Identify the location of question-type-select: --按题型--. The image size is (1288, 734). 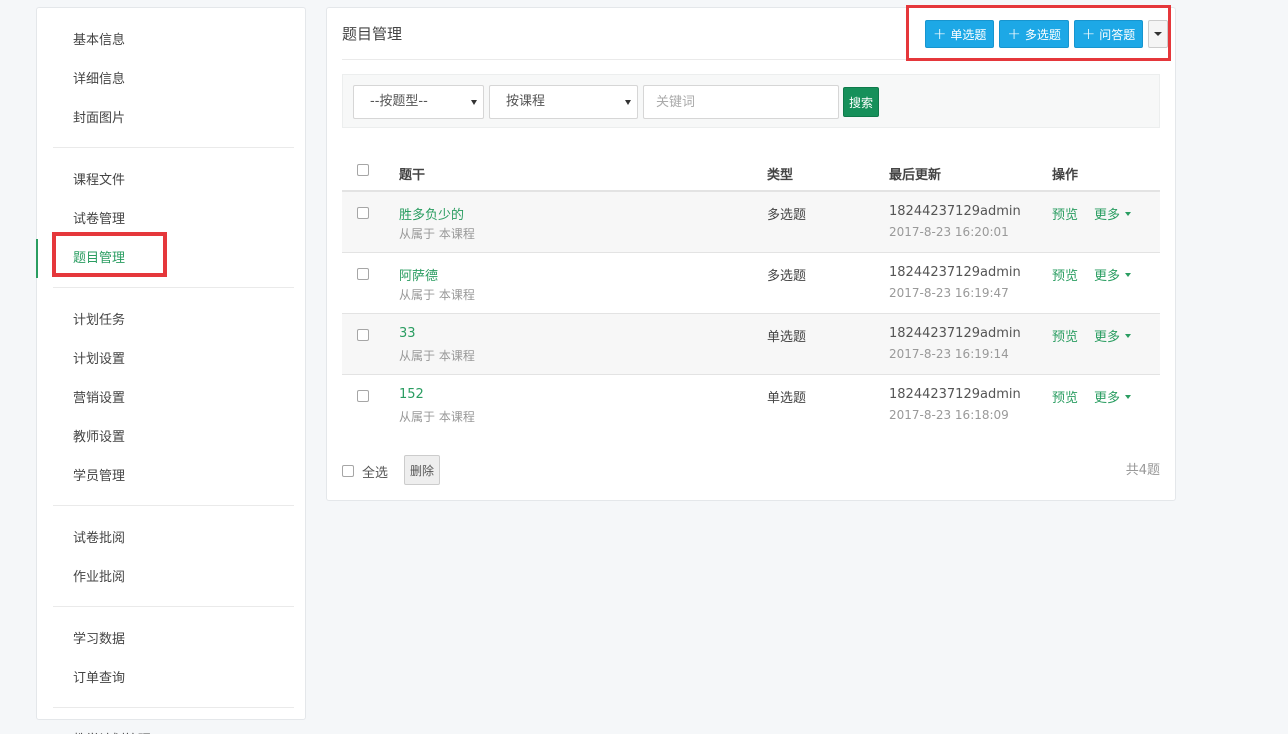
(418, 102).